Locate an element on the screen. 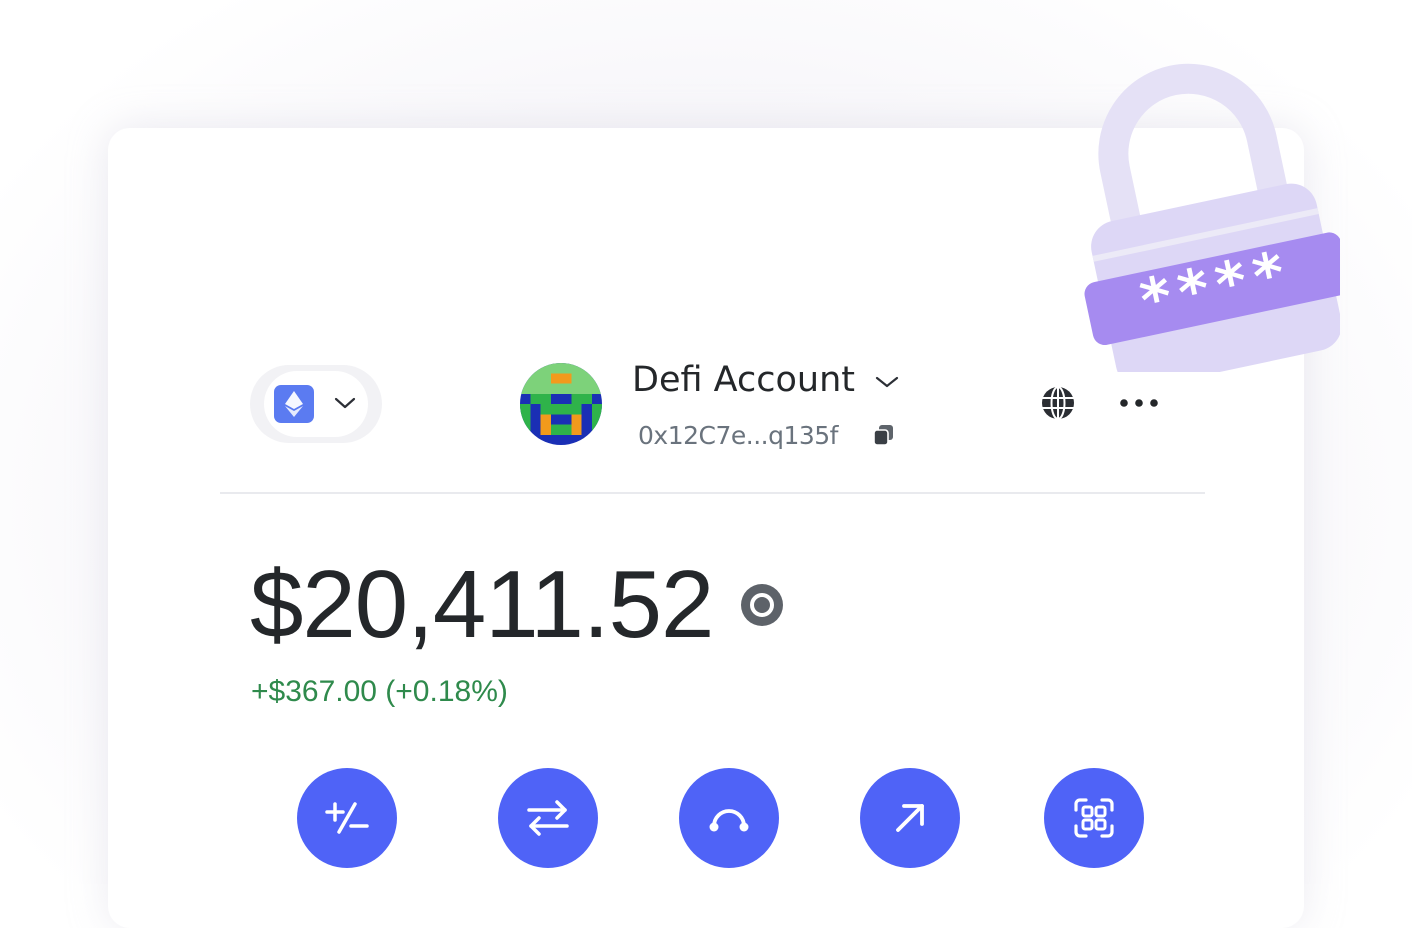 The height and width of the screenshot is (928, 1412). scan-qr-button is located at coordinates (1094, 818).